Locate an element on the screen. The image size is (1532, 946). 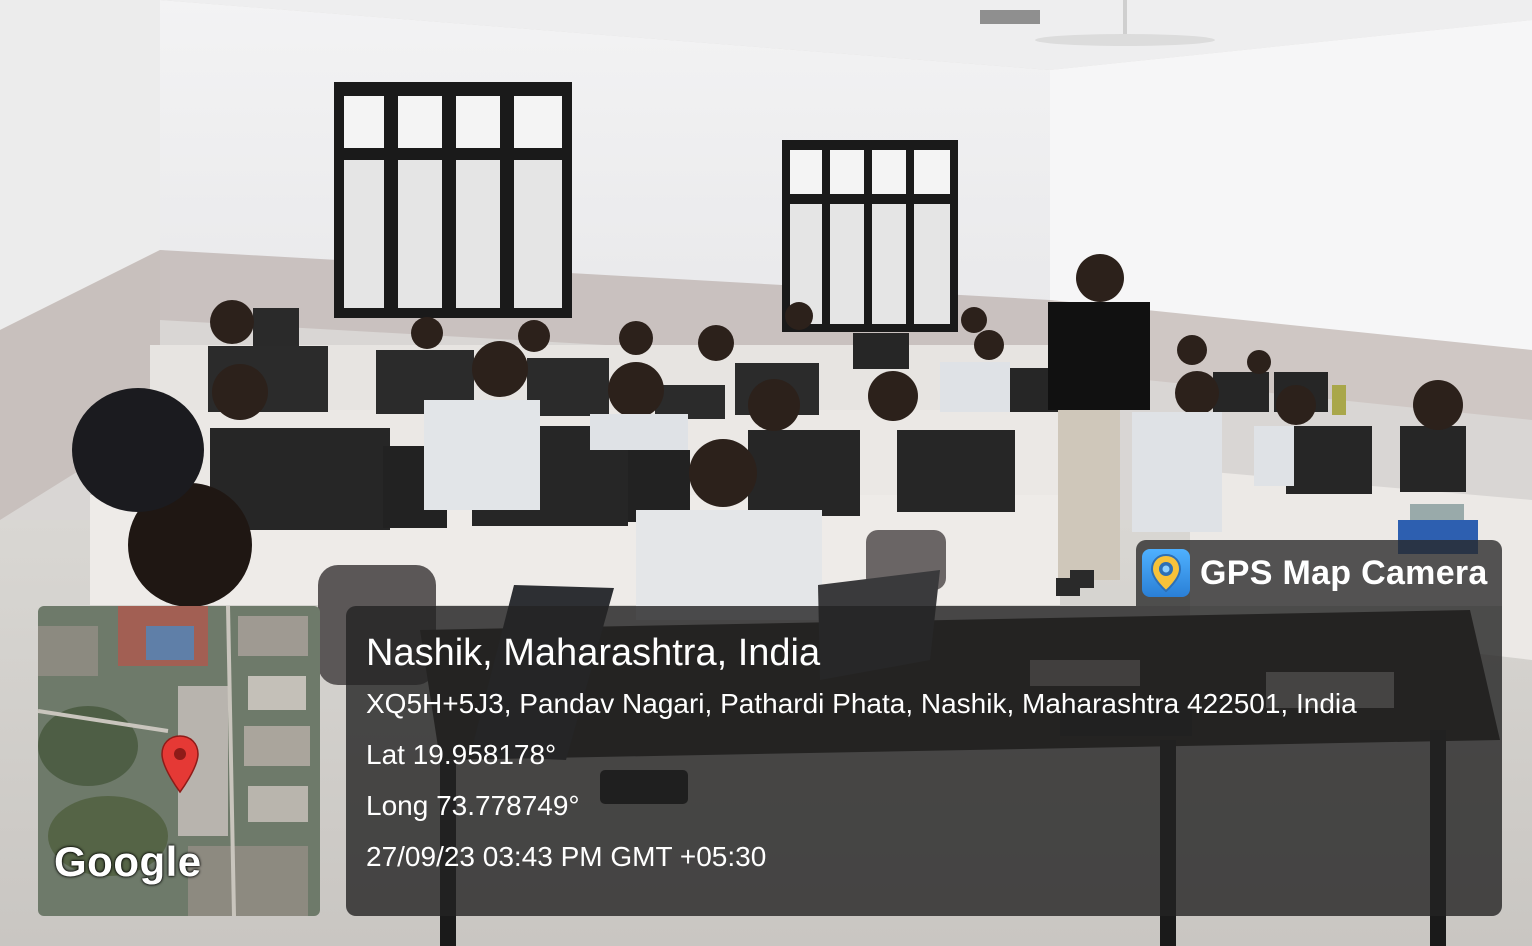
google-logo: Google is located at coordinates (128, 861).